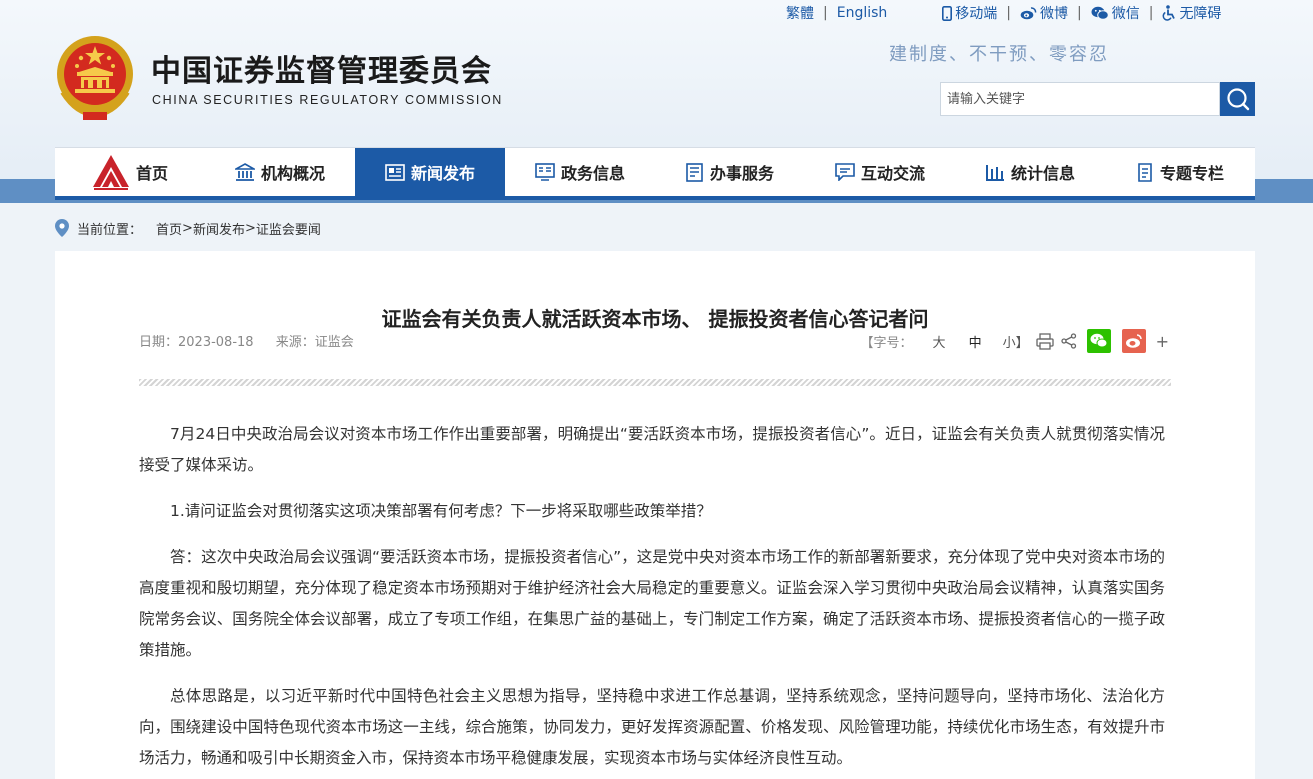 The image size is (1313, 779). I want to click on font-size-large: 大, so click(939, 341).